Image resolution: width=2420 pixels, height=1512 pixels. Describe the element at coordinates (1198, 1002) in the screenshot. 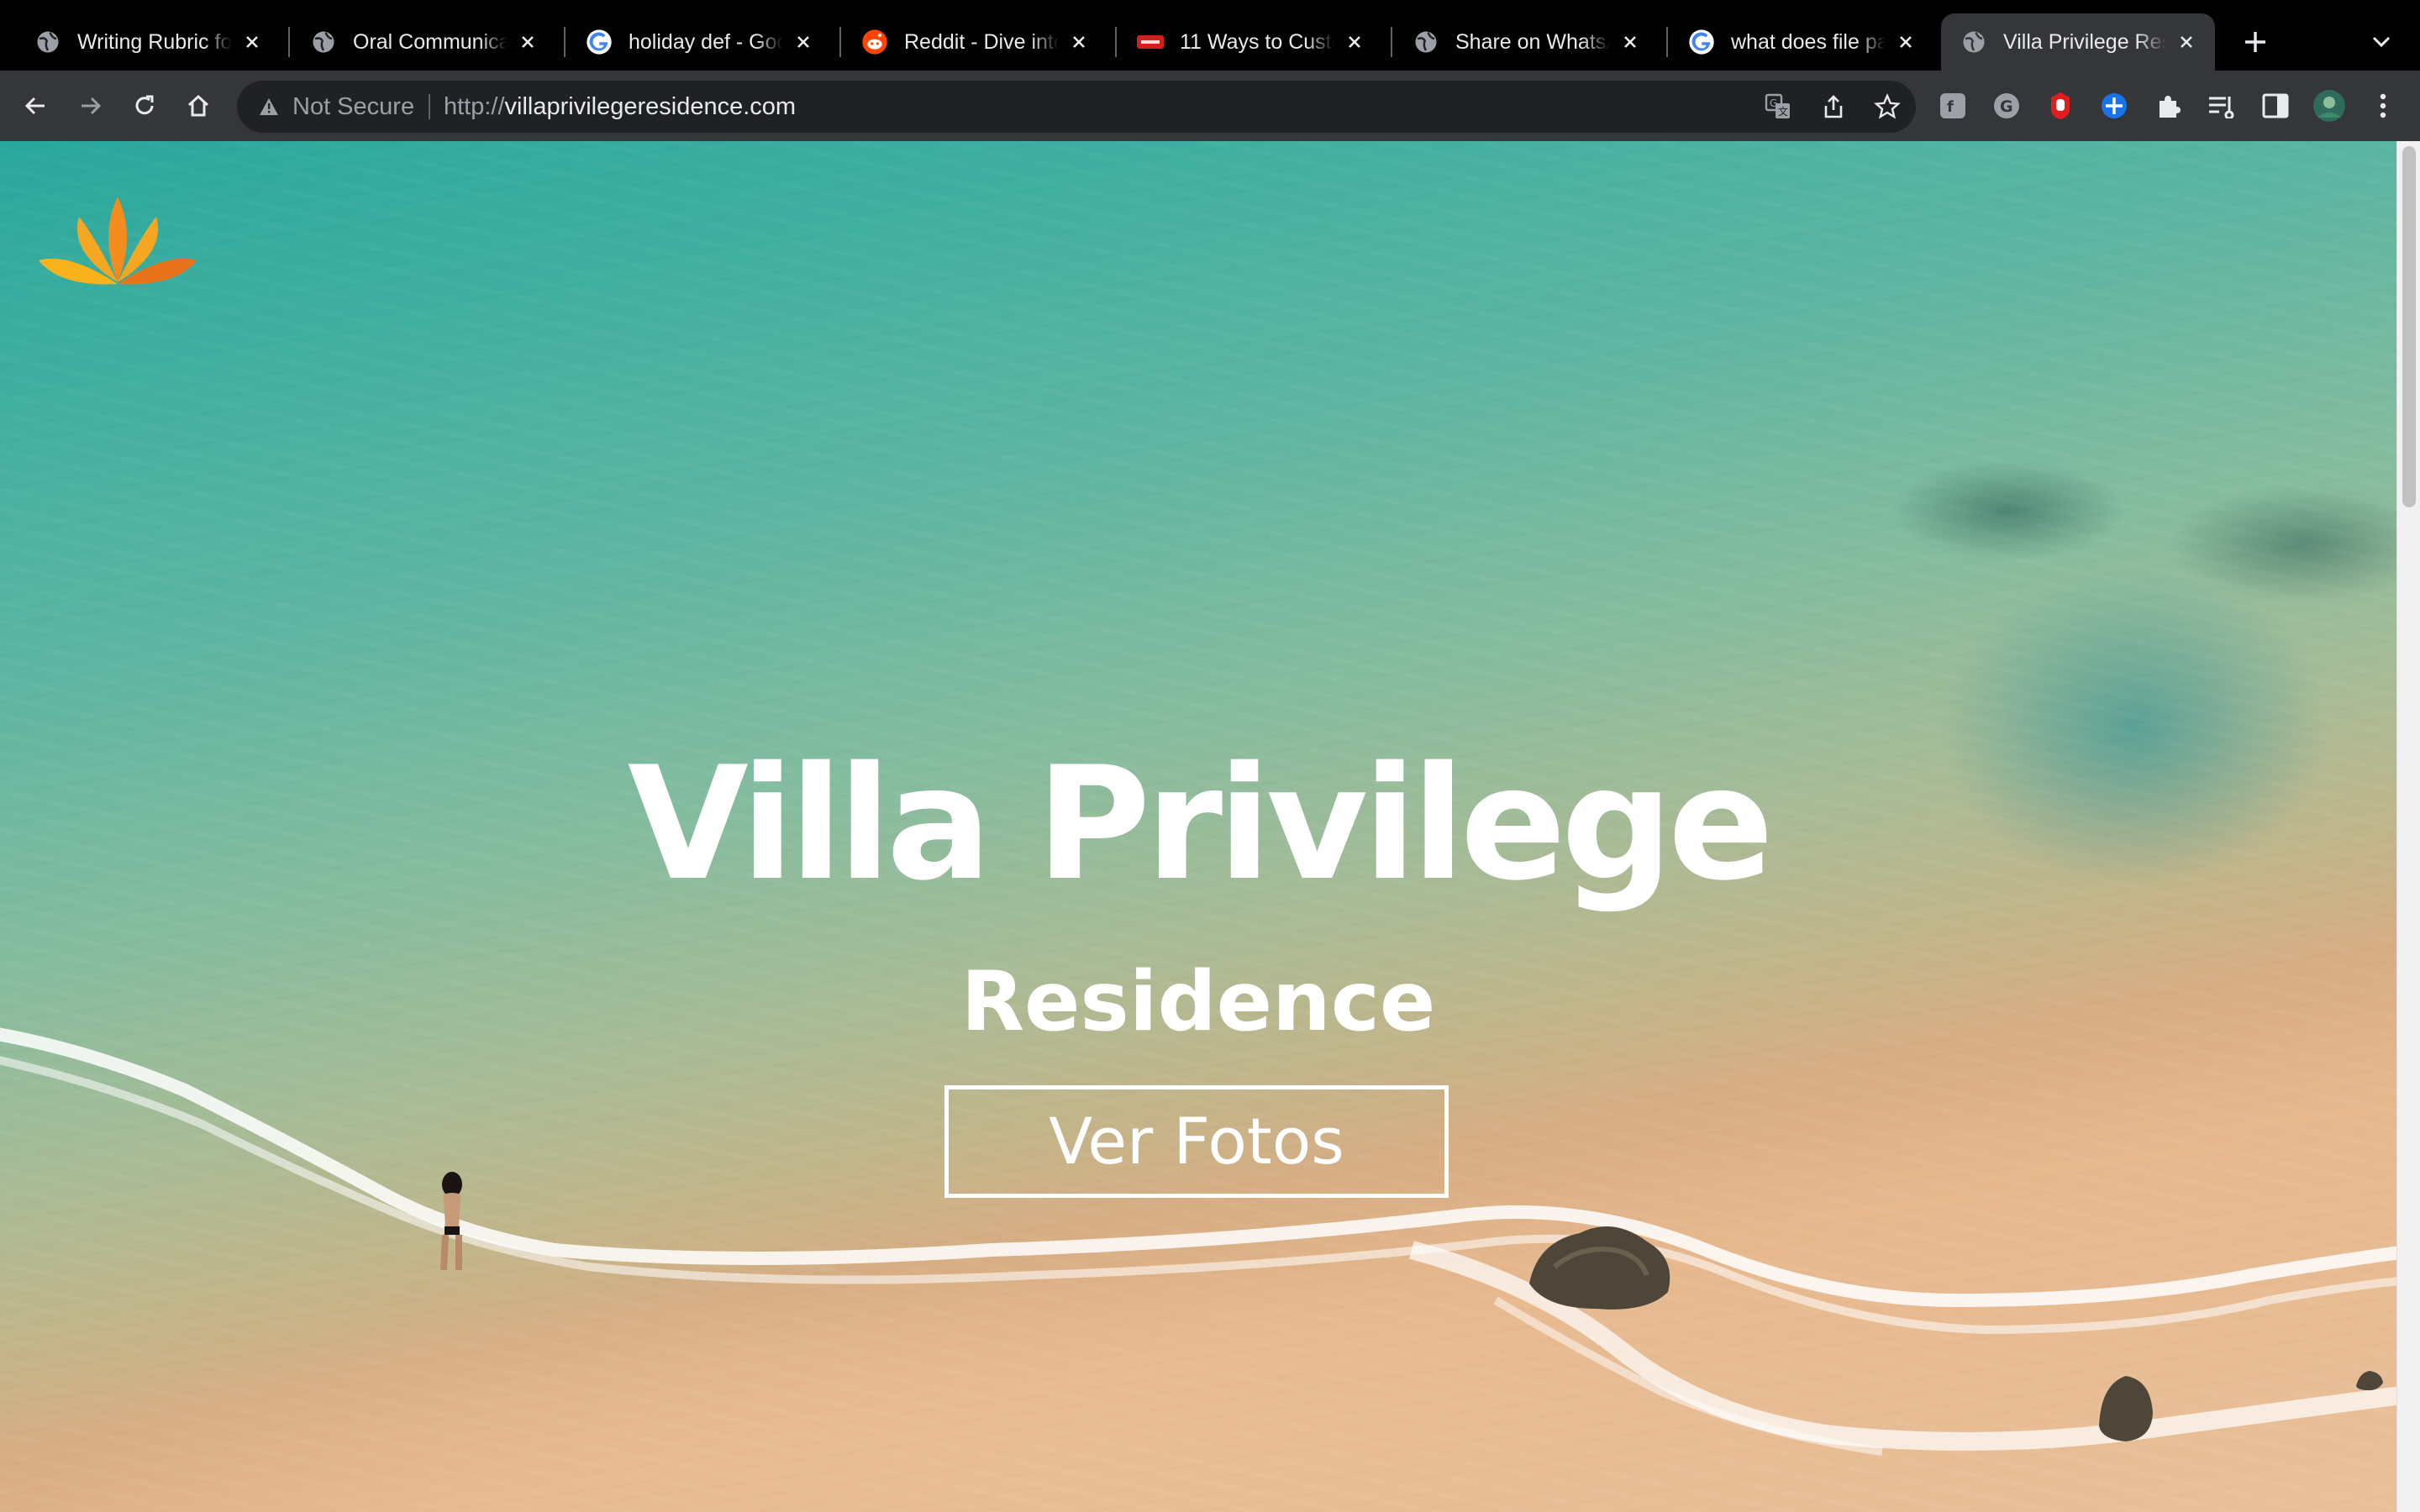

I see `hero-subtitle: Residence` at that location.